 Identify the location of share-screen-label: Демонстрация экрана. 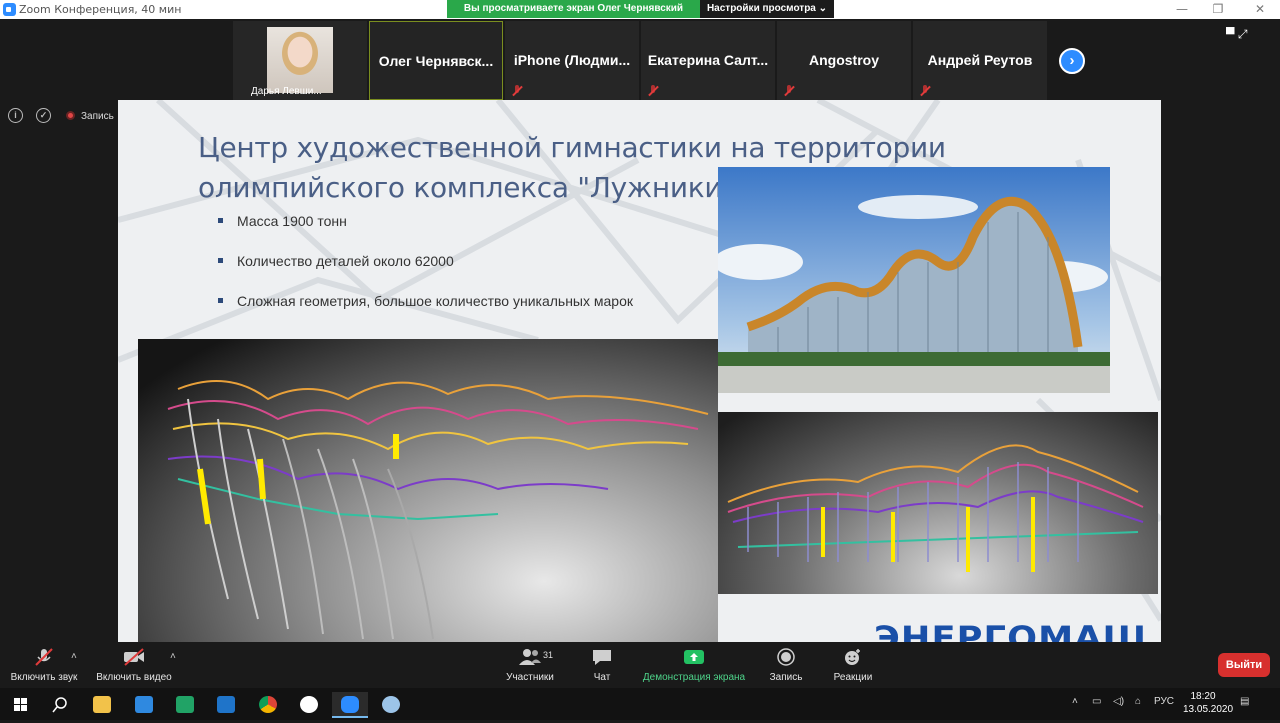
(694, 677).